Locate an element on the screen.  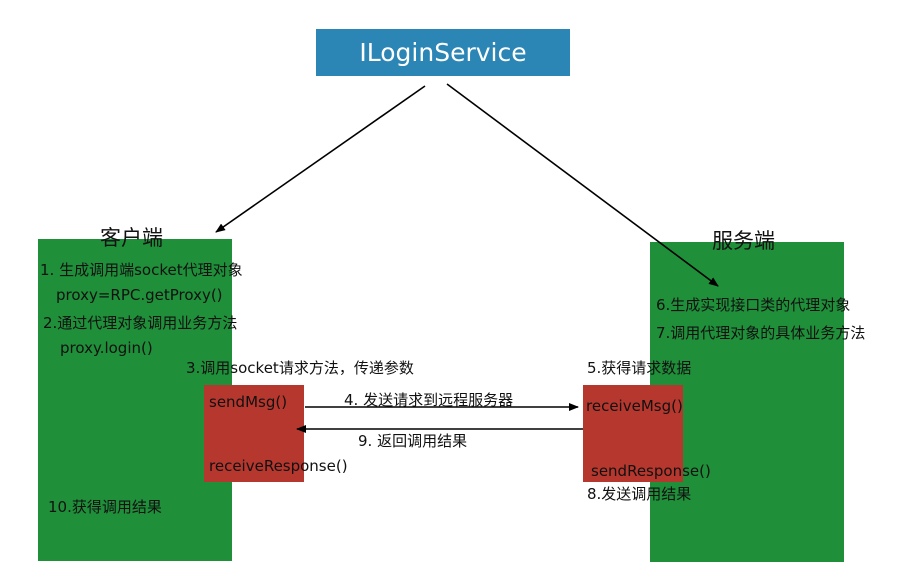
server-step-5: 5.获得请求数据 is located at coordinates (639, 368).